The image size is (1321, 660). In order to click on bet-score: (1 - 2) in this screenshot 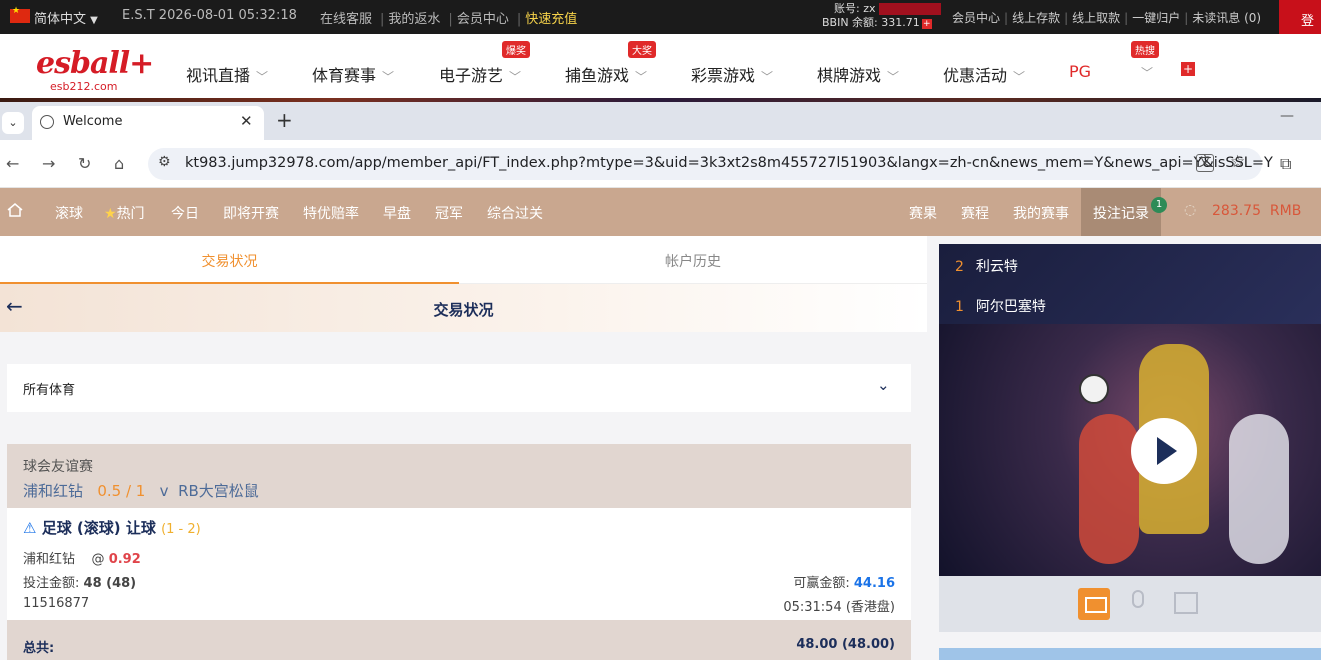, I will do `click(181, 529)`.